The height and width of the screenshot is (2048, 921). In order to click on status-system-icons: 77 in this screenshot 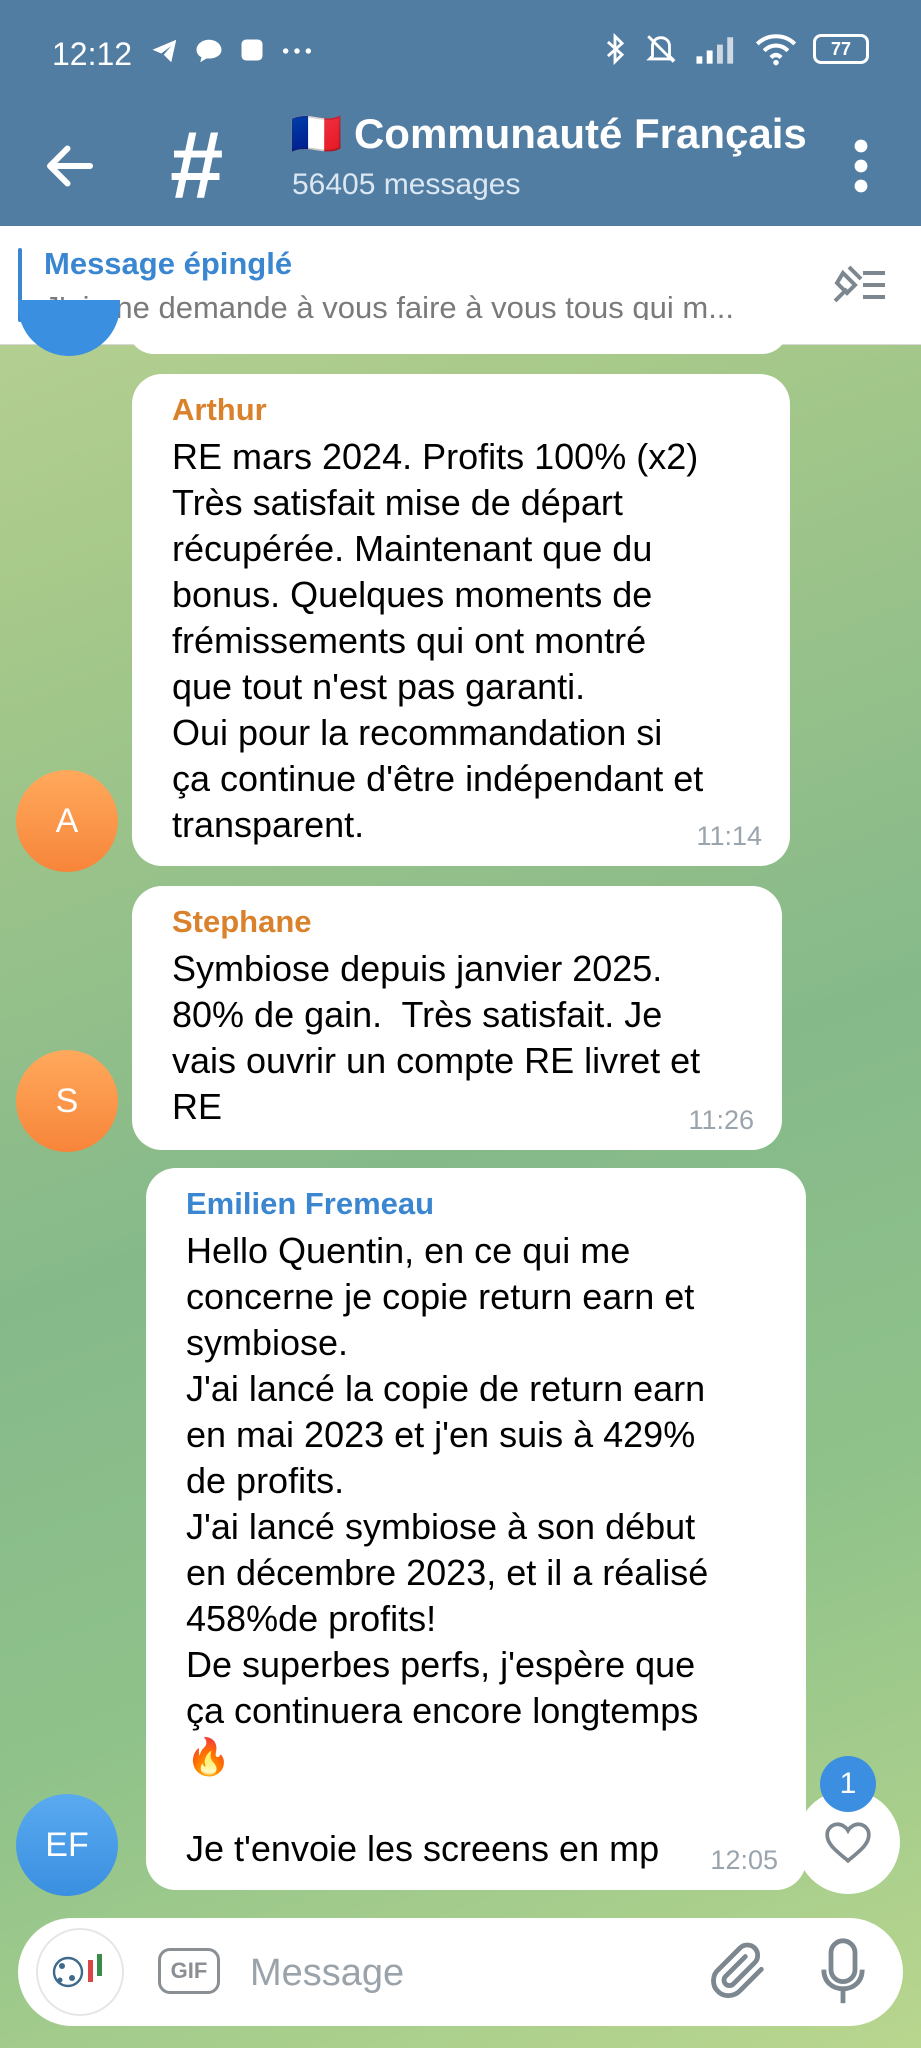, I will do `click(736, 49)`.